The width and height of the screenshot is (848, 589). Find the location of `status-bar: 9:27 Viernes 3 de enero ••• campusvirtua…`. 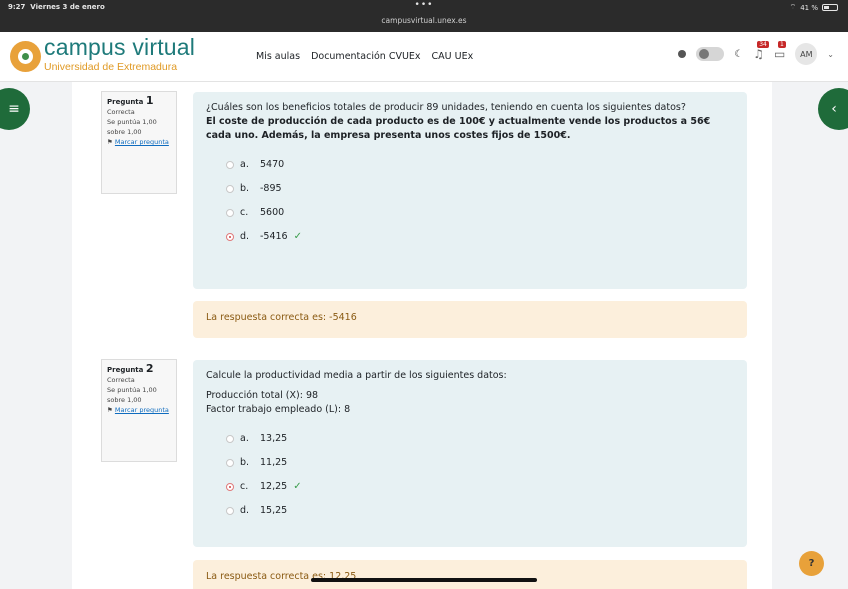

status-bar: 9:27 Viernes 3 de enero ••• campusvirtua… is located at coordinates (424, 16).